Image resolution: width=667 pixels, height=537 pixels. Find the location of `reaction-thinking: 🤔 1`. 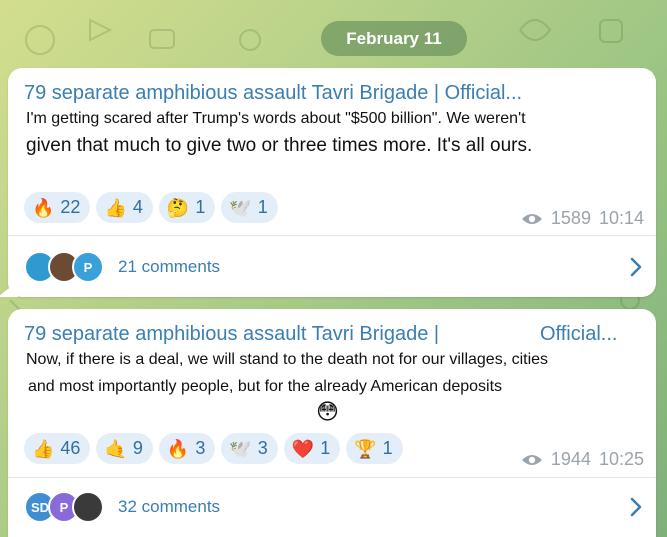

reaction-thinking: 🤔 1 is located at coordinates (187, 207).